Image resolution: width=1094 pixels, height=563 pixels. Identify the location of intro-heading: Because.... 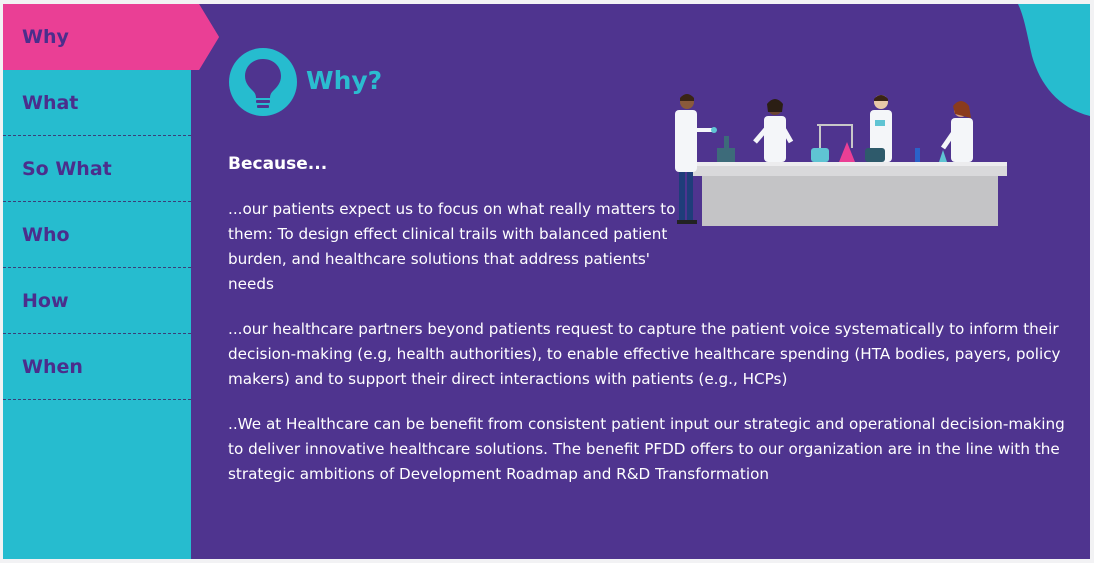
(278, 164).